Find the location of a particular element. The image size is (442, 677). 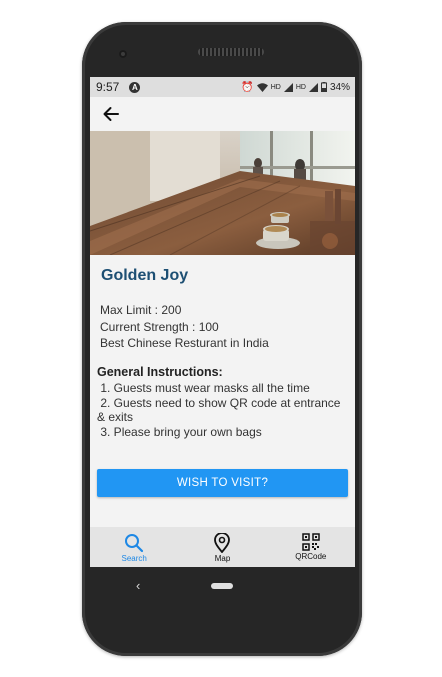

back-arrow-icon is located at coordinates (111, 114).